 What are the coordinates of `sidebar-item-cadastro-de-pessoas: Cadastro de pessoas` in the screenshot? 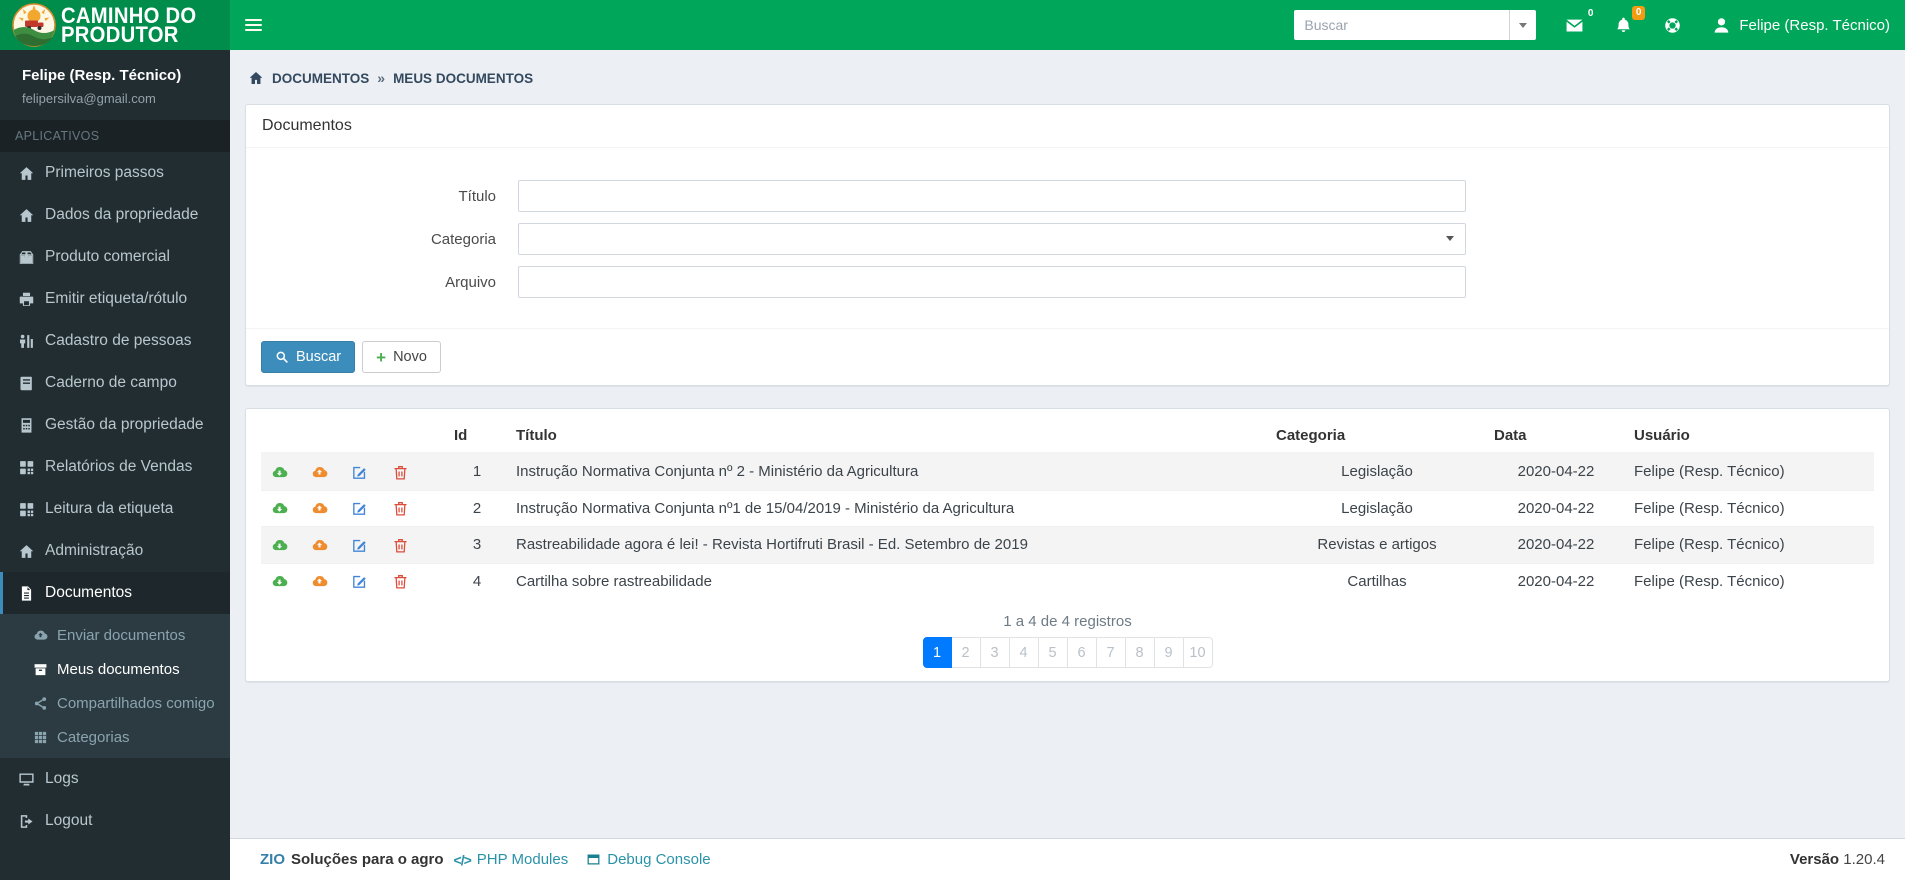 It's located at (115, 341).